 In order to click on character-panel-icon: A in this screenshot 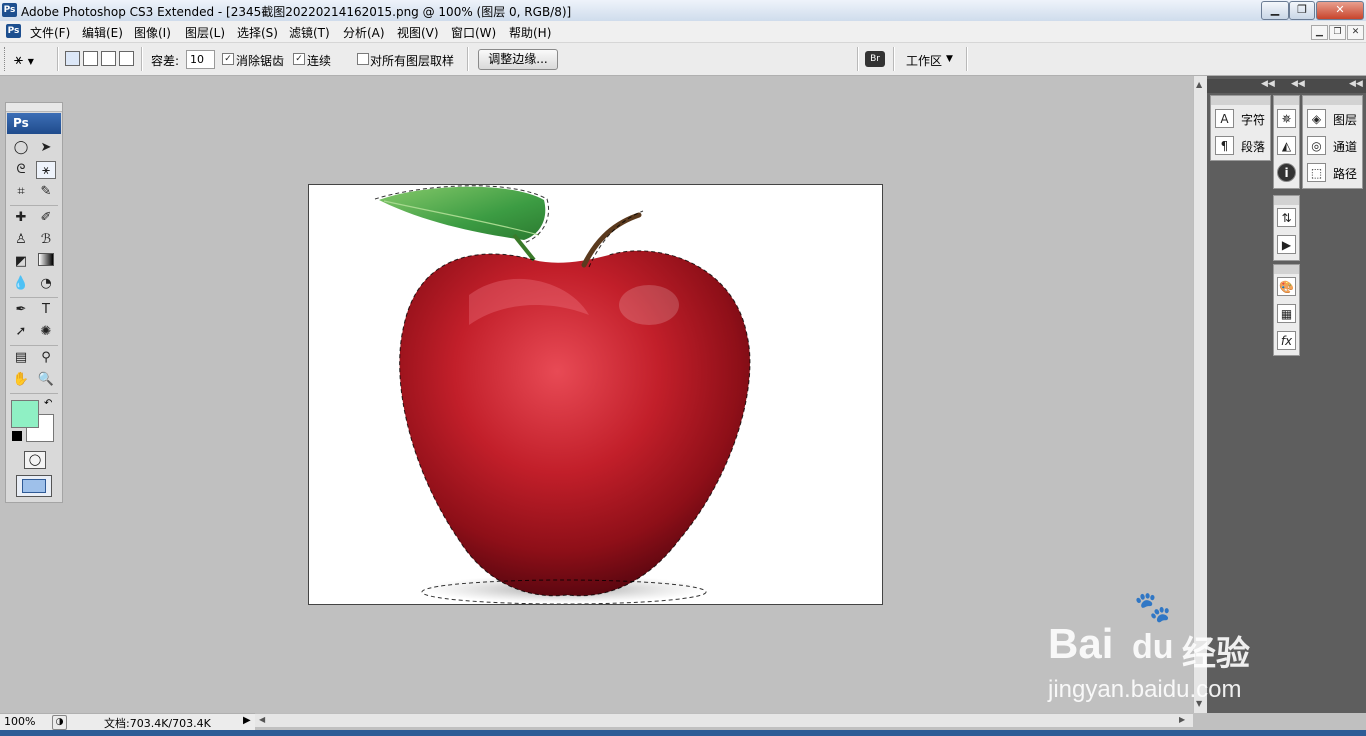, I will do `click(1224, 118)`.